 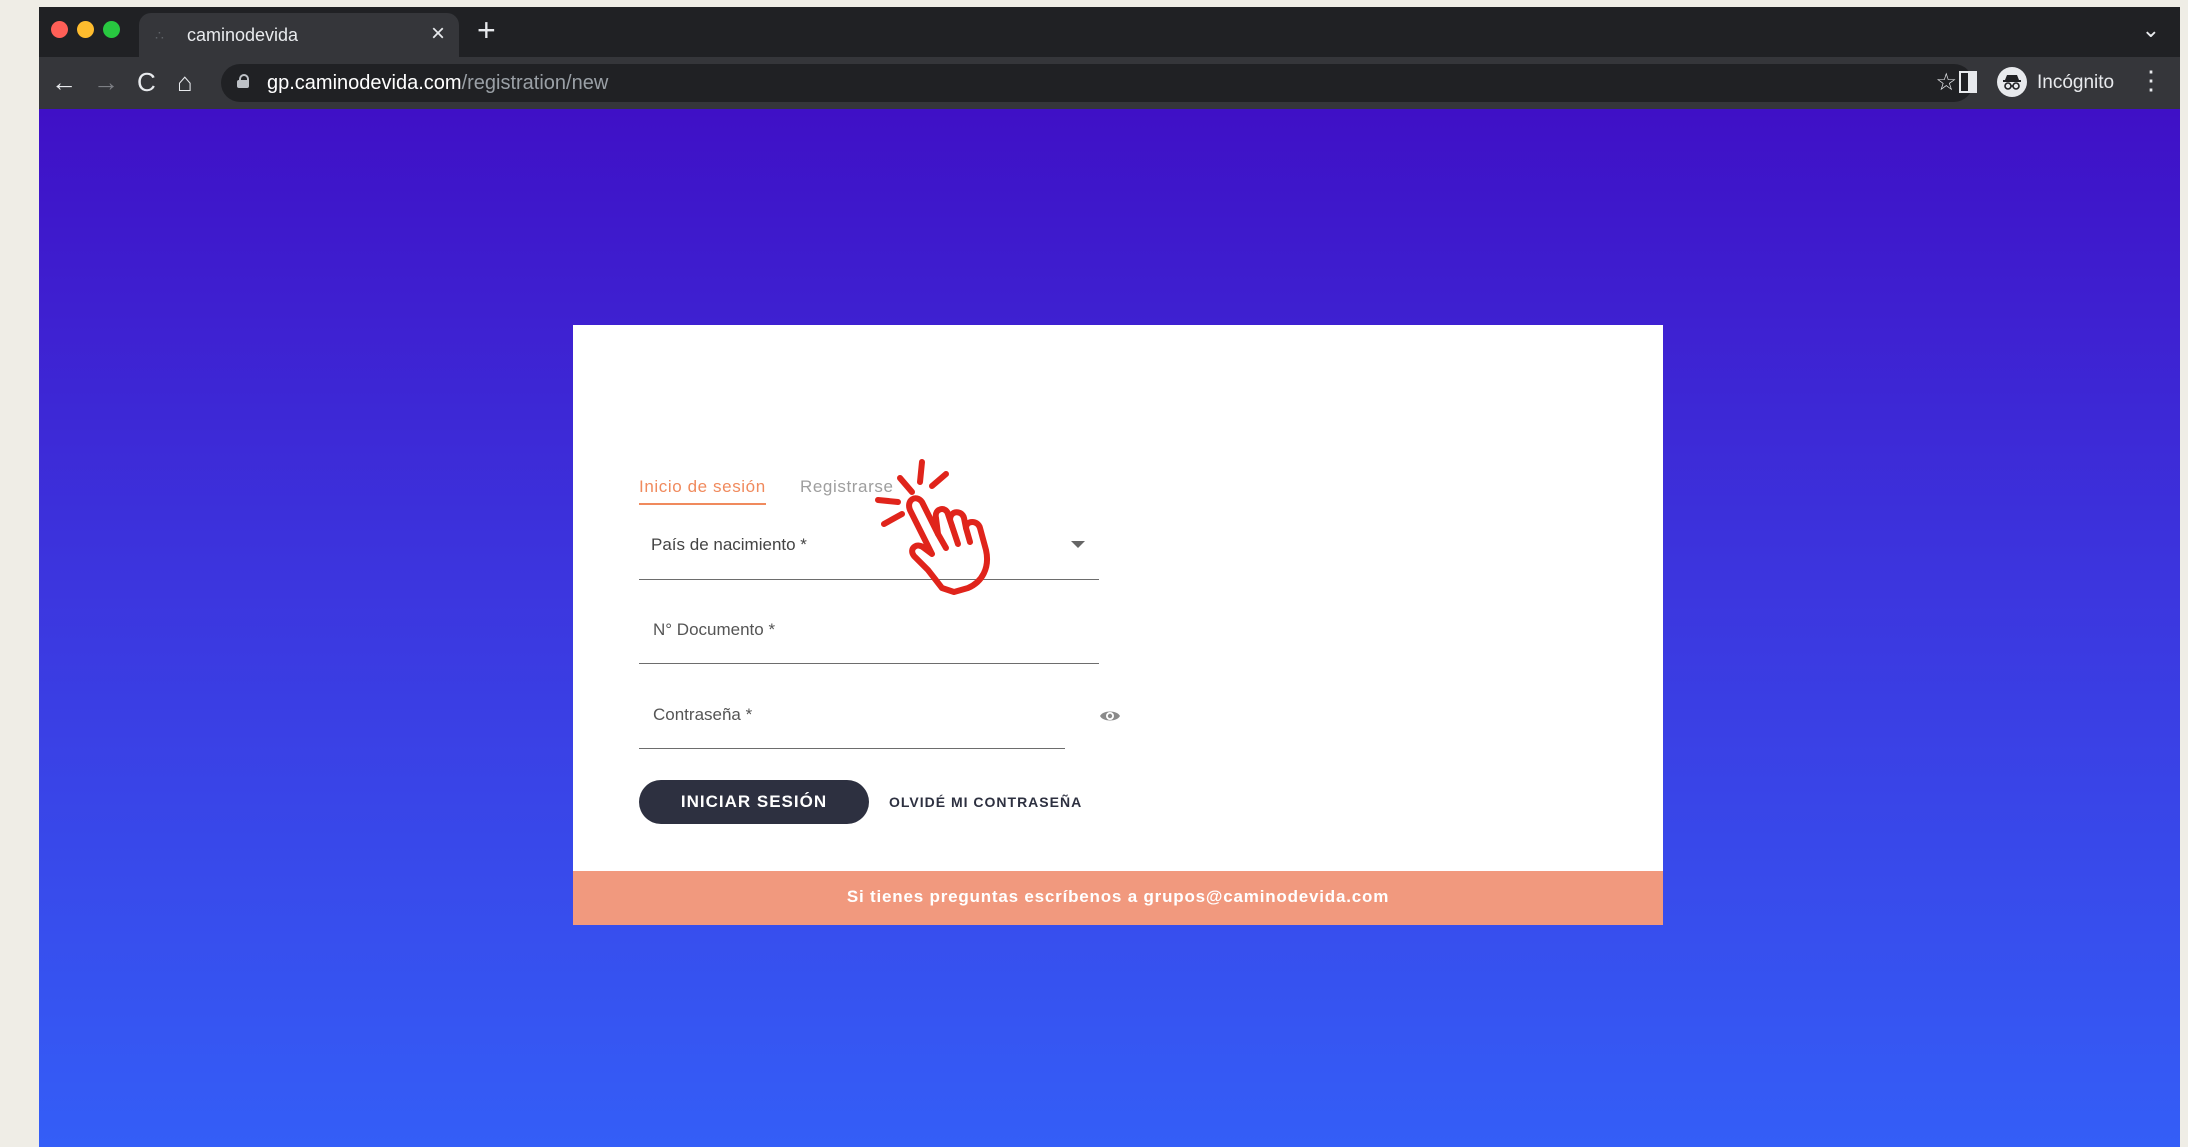 I want to click on document-field-container, so click(x=869, y=634).